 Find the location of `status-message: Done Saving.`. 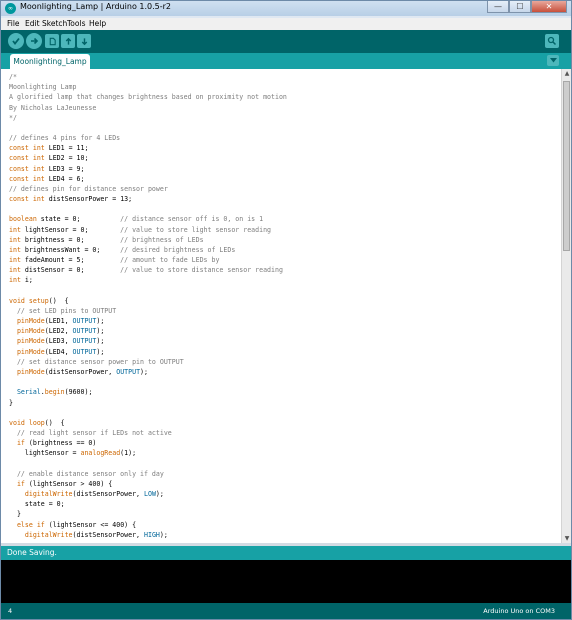

status-message: Done Saving. is located at coordinates (32, 552).